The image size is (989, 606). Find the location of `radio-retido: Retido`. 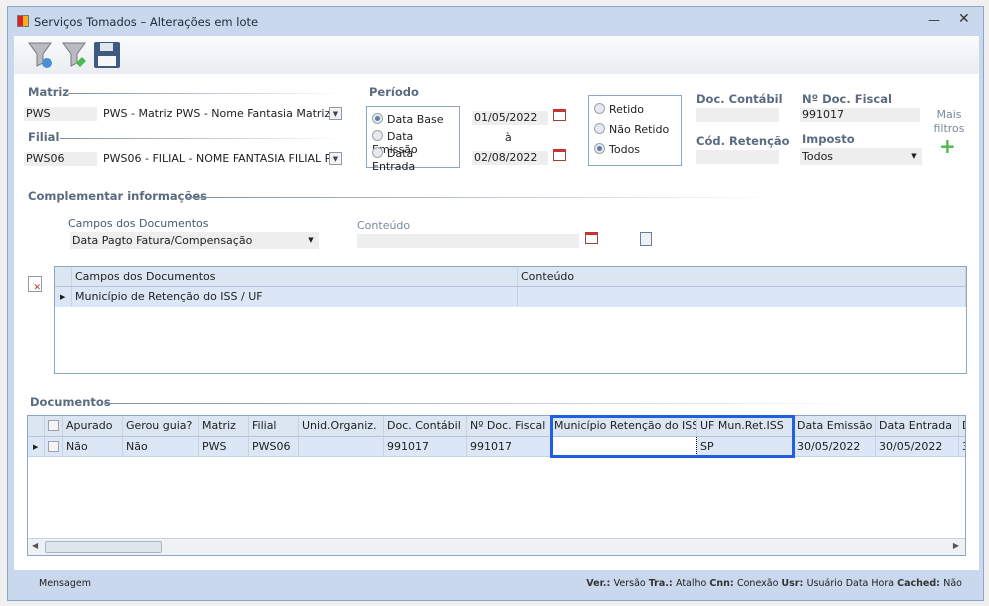

radio-retido: Retido is located at coordinates (619, 109).